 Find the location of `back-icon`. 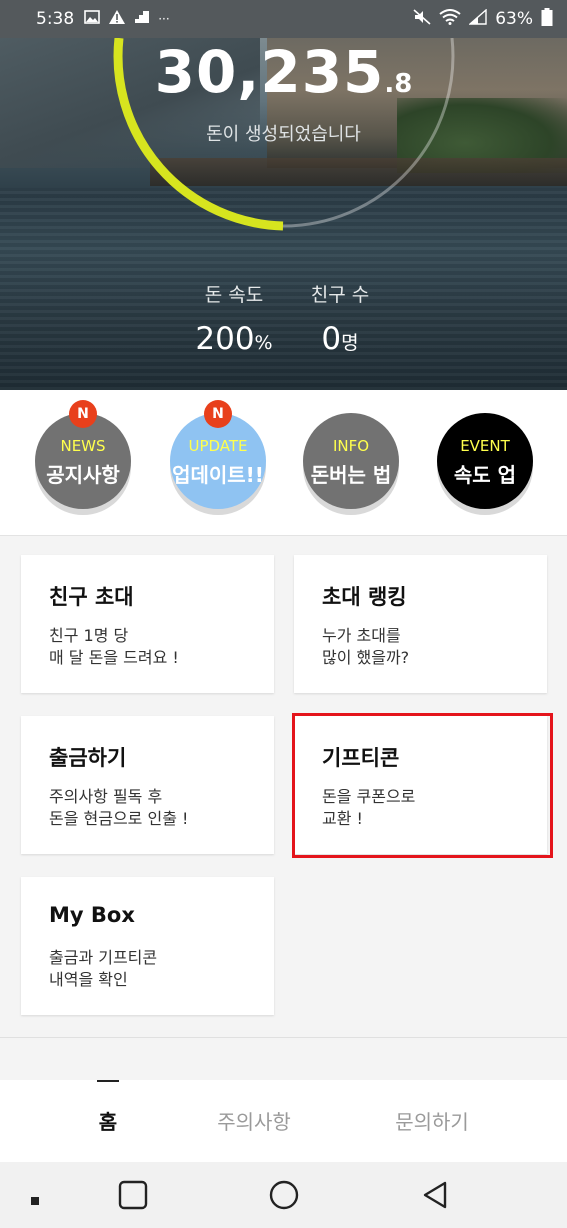

back-icon is located at coordinates (435, 1197).